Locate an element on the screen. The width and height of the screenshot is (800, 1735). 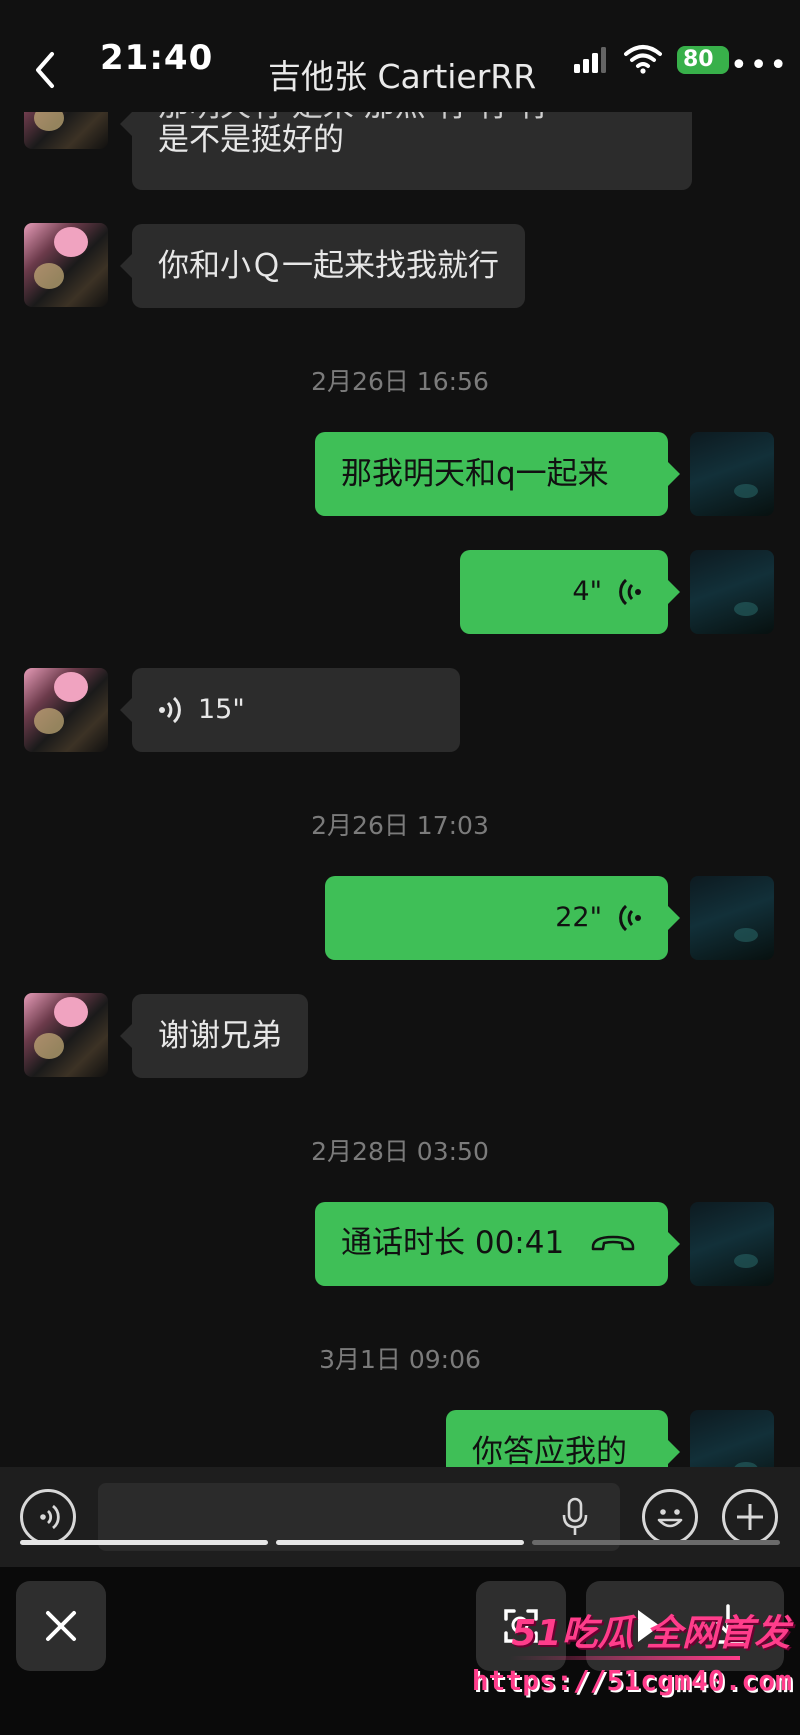
emoji-button is located at coordinates (670, 1517).